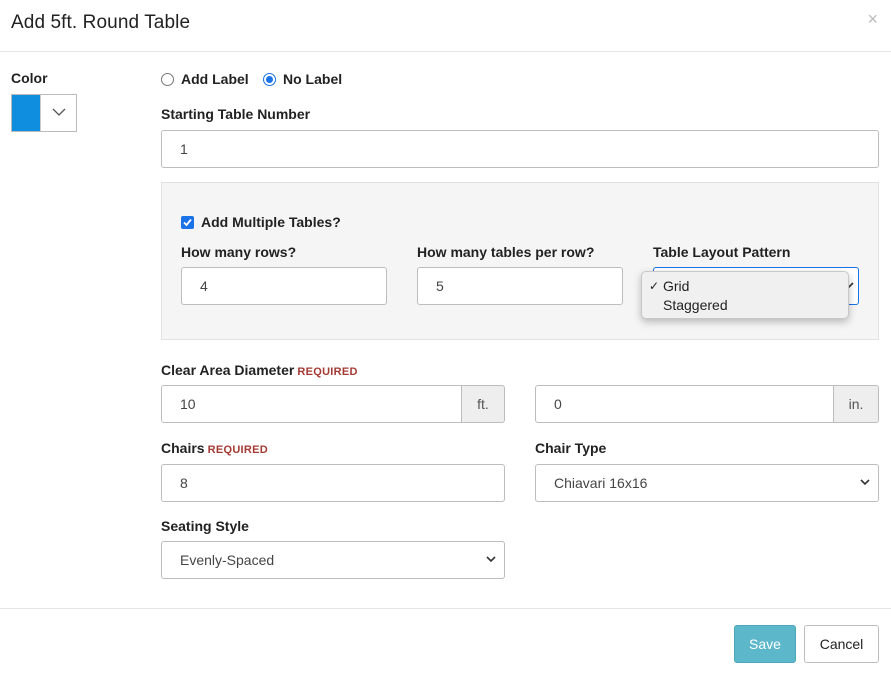 This screenshot has height=676, width=891. What do you see at coordinates (841, 644) in the screenshot?
I see `cancel-button: Cancel` at bounding box center [841, 644].